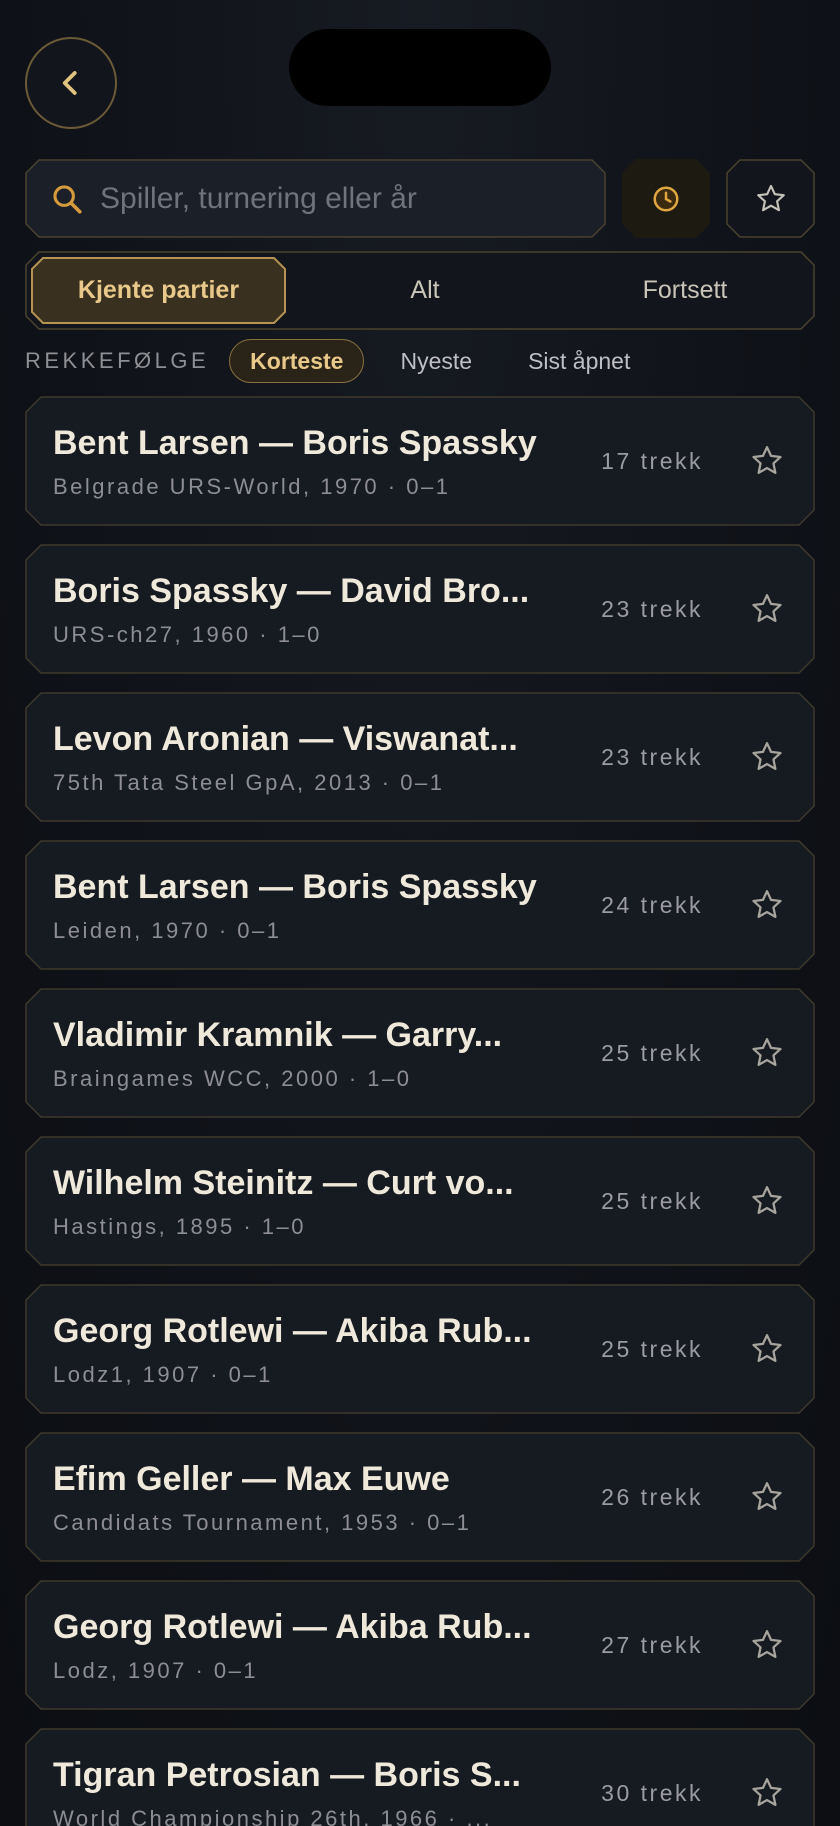 The width and height of the screenshot is (840, 1826). I want to click on sort-label: REKKEFØLGE, so click(117, 360).